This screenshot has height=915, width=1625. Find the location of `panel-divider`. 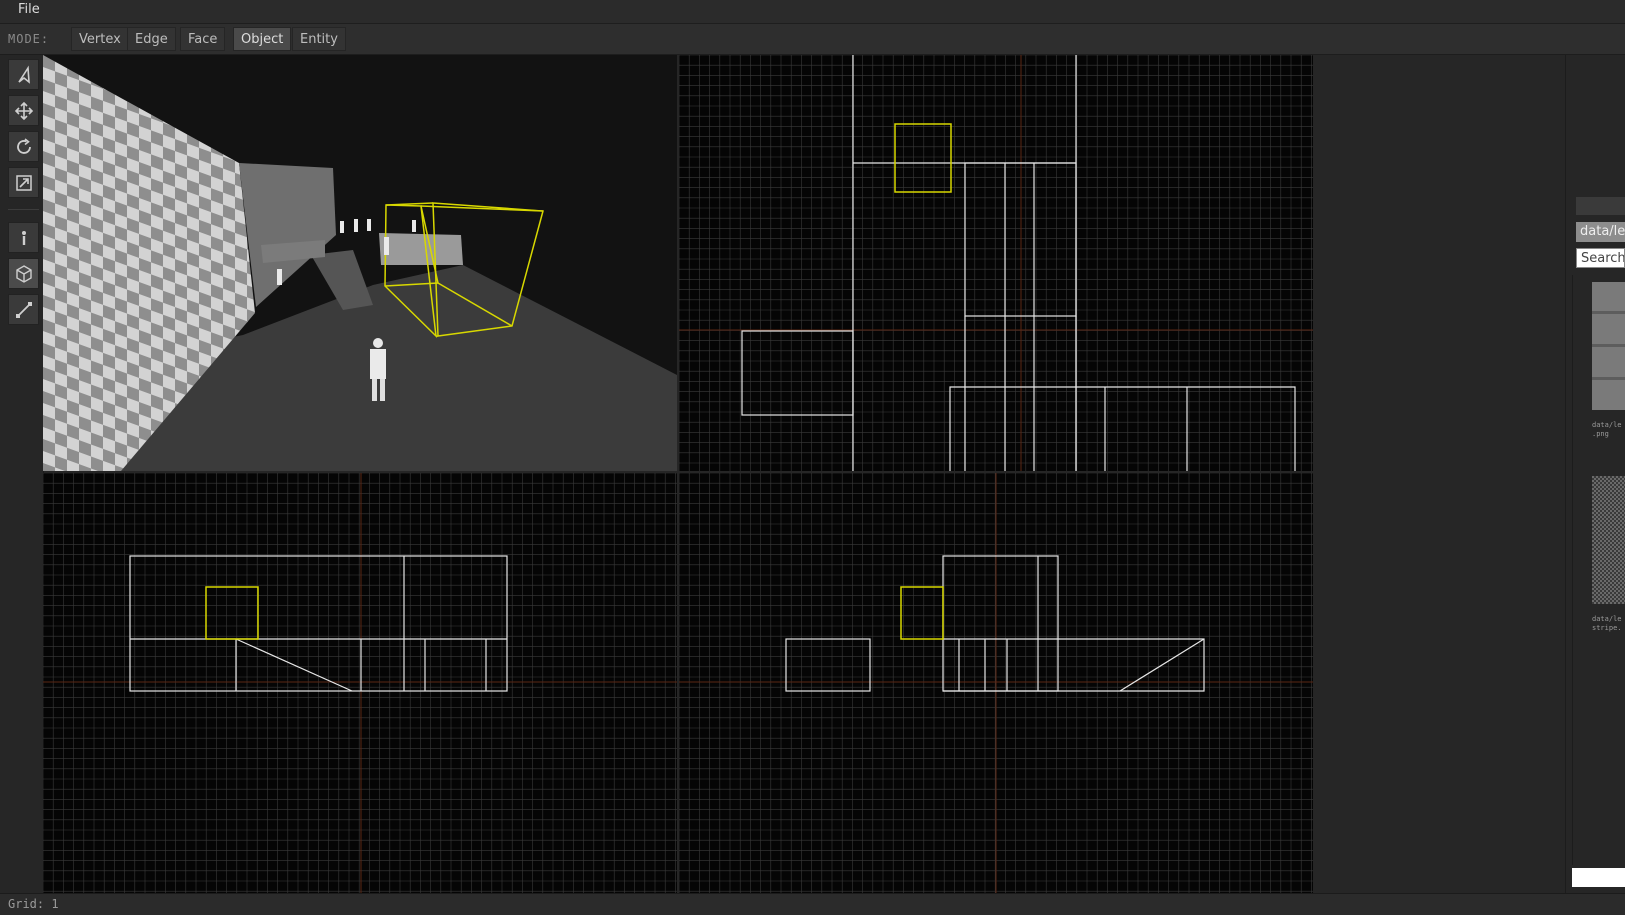

panel-divider is located at coordinates (1565, 474).